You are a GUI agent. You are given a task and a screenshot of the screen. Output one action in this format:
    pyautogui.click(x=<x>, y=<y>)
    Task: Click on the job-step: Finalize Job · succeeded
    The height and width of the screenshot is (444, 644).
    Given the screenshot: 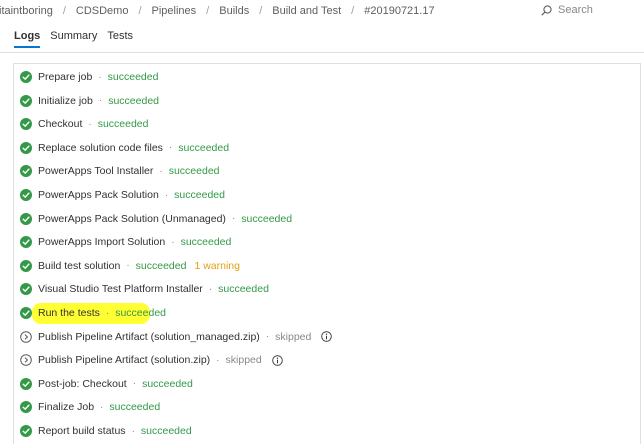 What is the action you would take?
    pyautogui.click(x=327, y=407)
    